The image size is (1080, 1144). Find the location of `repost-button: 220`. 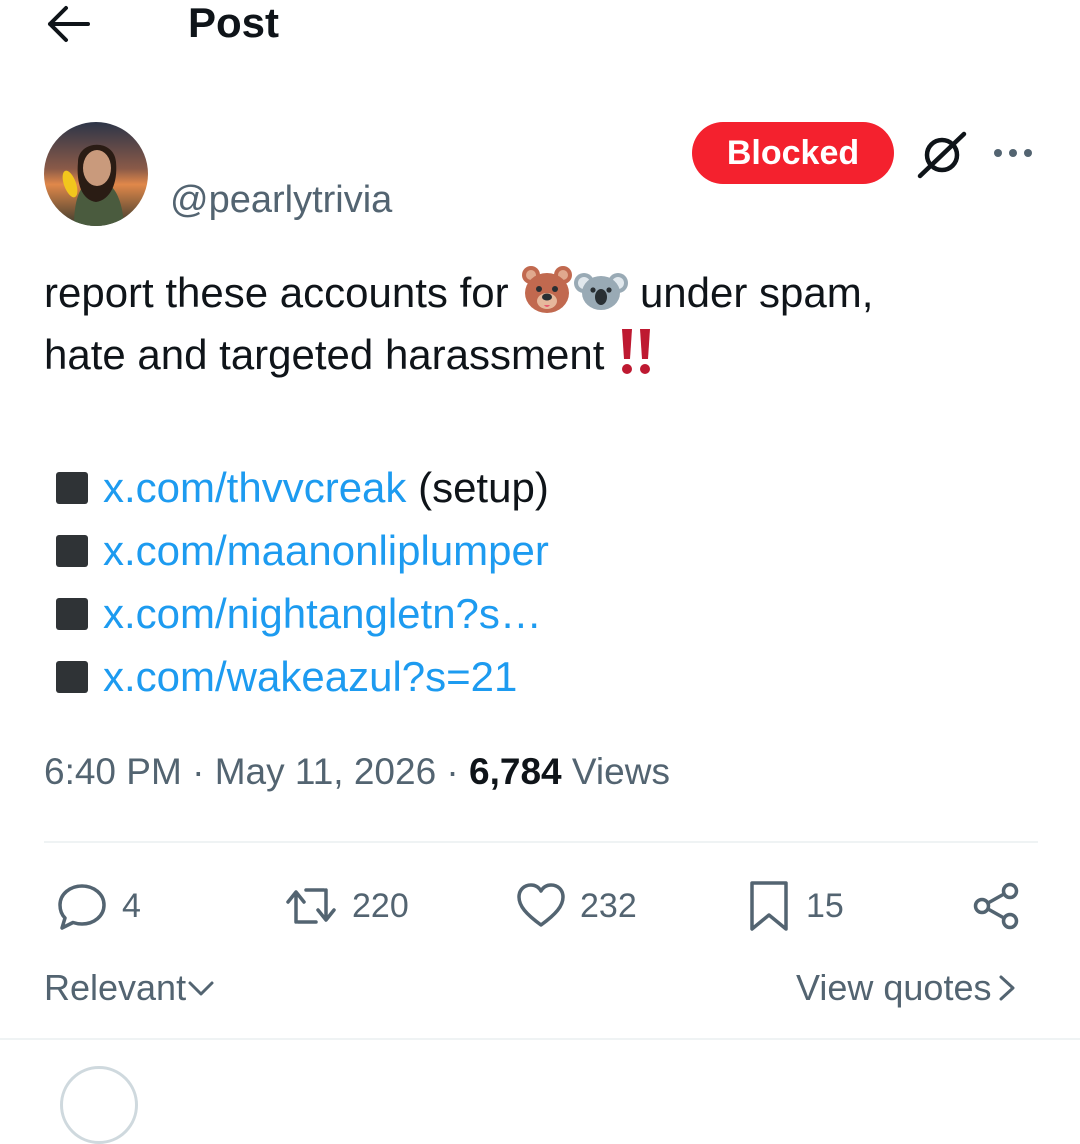

repost-button: 220 is located at coordinates (346, 906).